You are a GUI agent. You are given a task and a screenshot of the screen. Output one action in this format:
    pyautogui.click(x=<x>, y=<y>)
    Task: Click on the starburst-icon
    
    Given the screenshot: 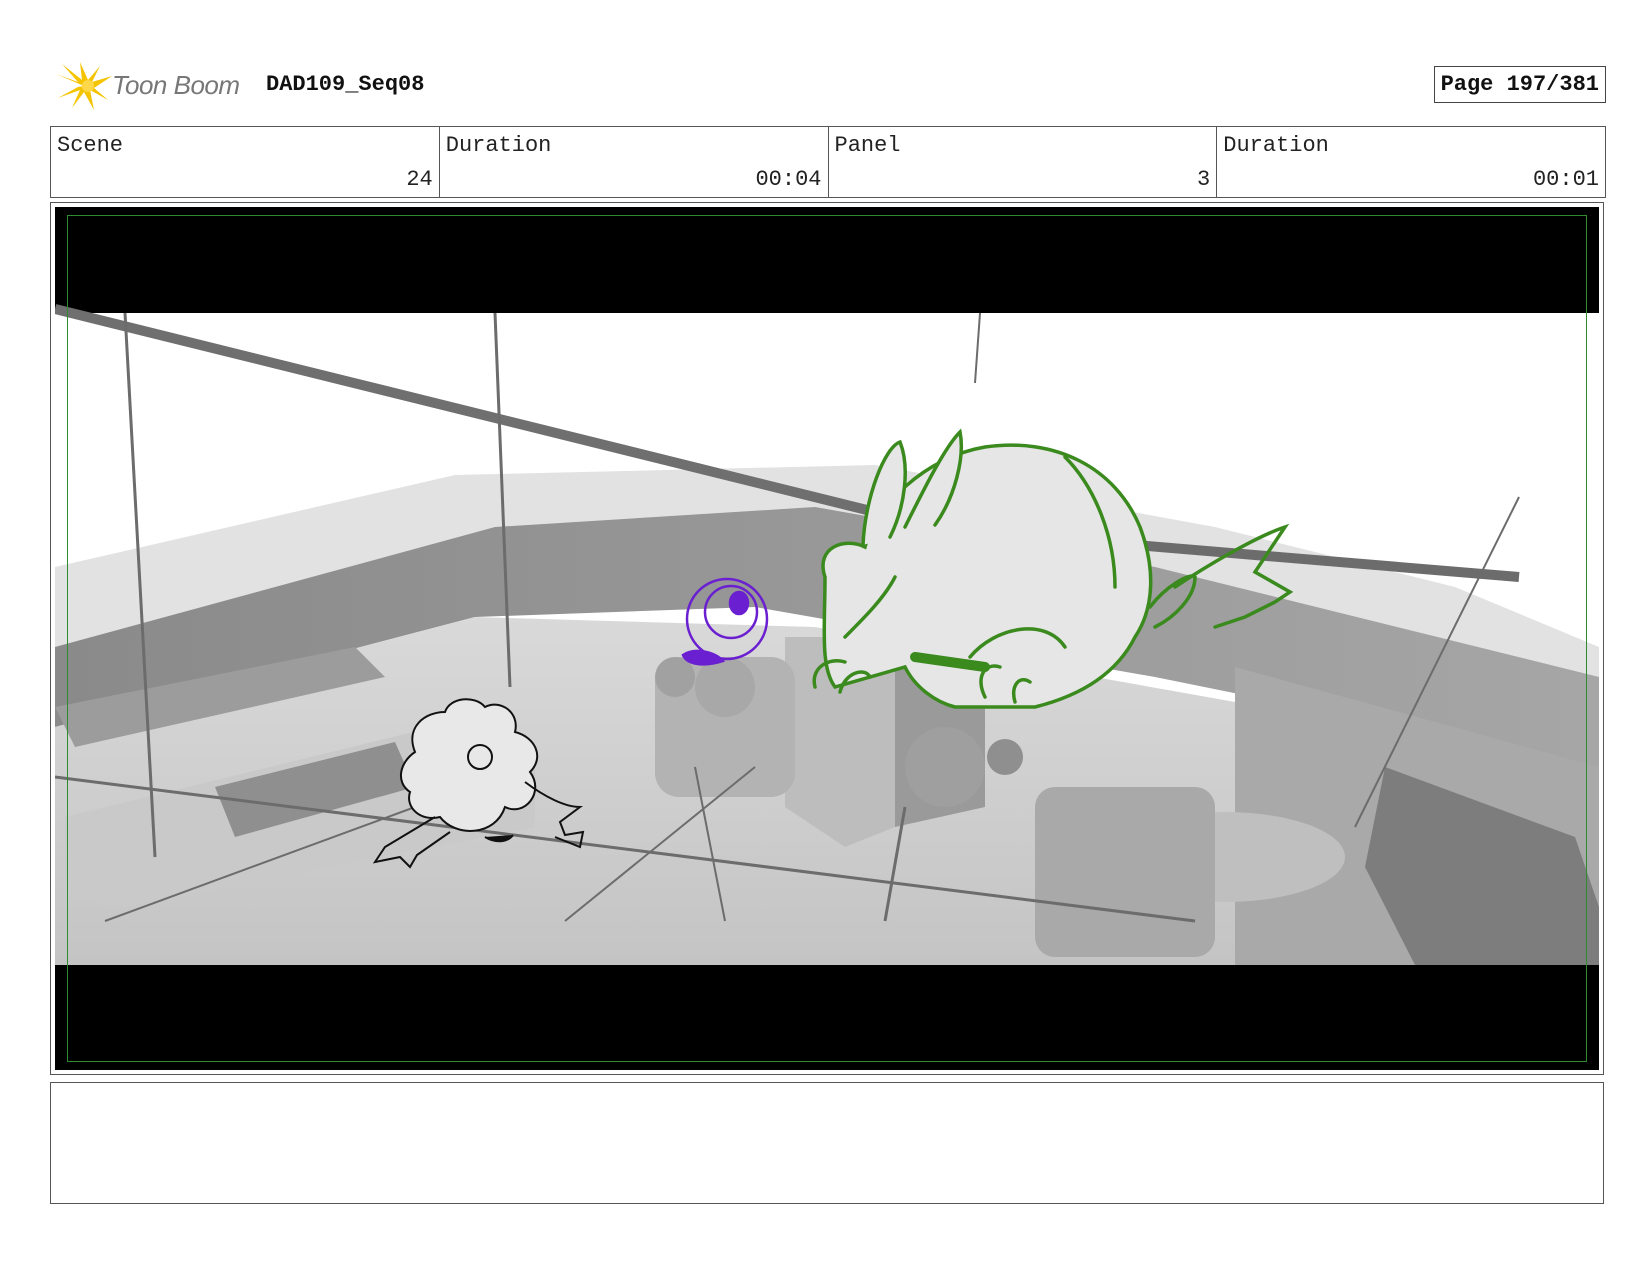 What is the action you would take?
    pyautogui.click(x=84, y=86)
    